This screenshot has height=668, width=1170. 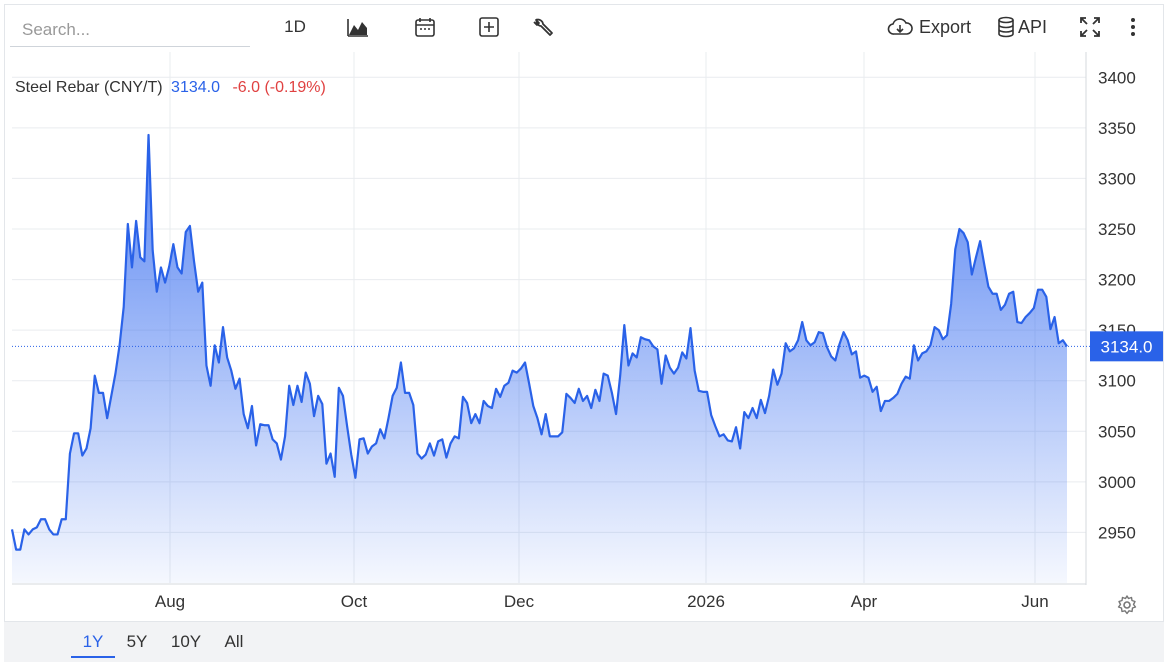 What do you see at coordinates (1117, 178) in the screenshot?
I see `y-tick-label: 3300` at bounding box center [1117, 178].